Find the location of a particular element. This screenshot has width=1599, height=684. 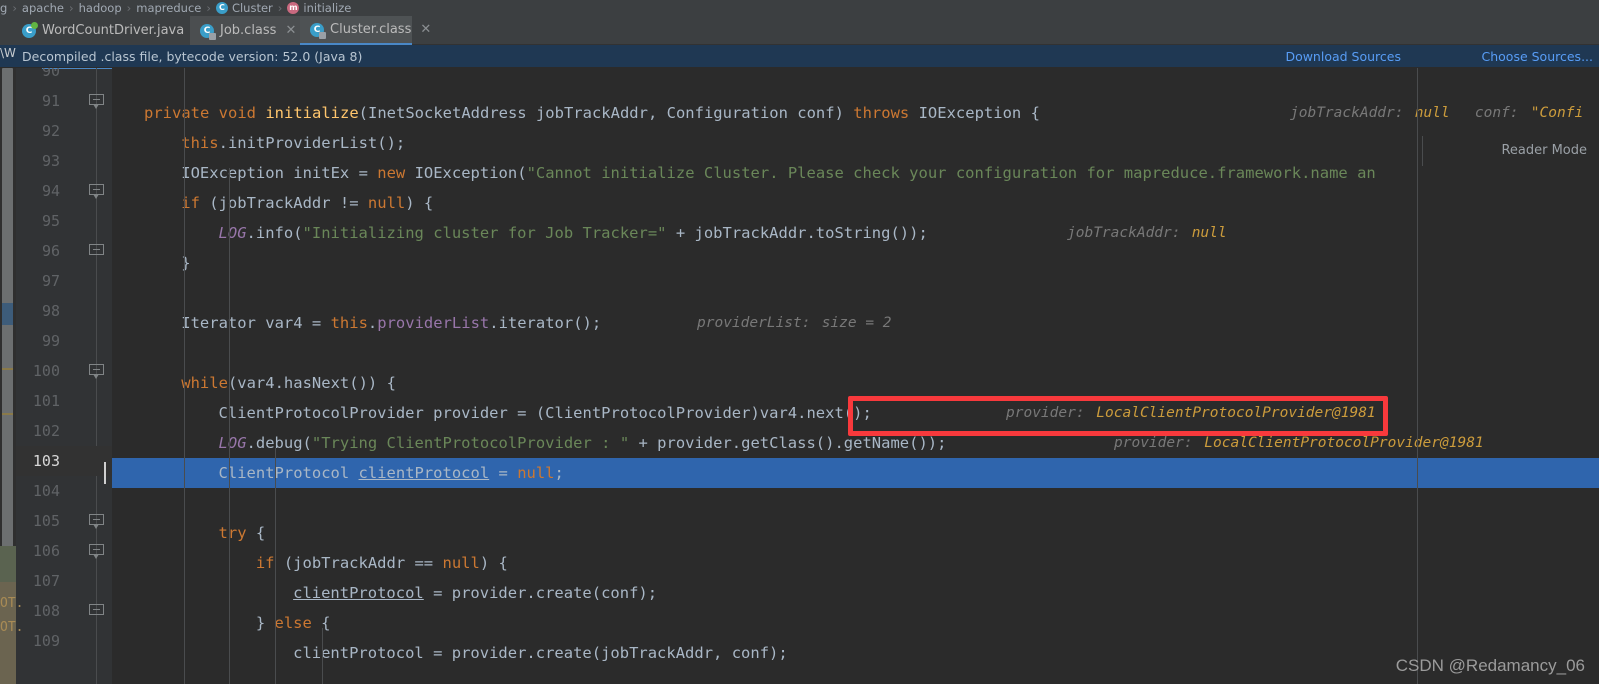

line-number-95: 95 is located at coordinates (50, 221).